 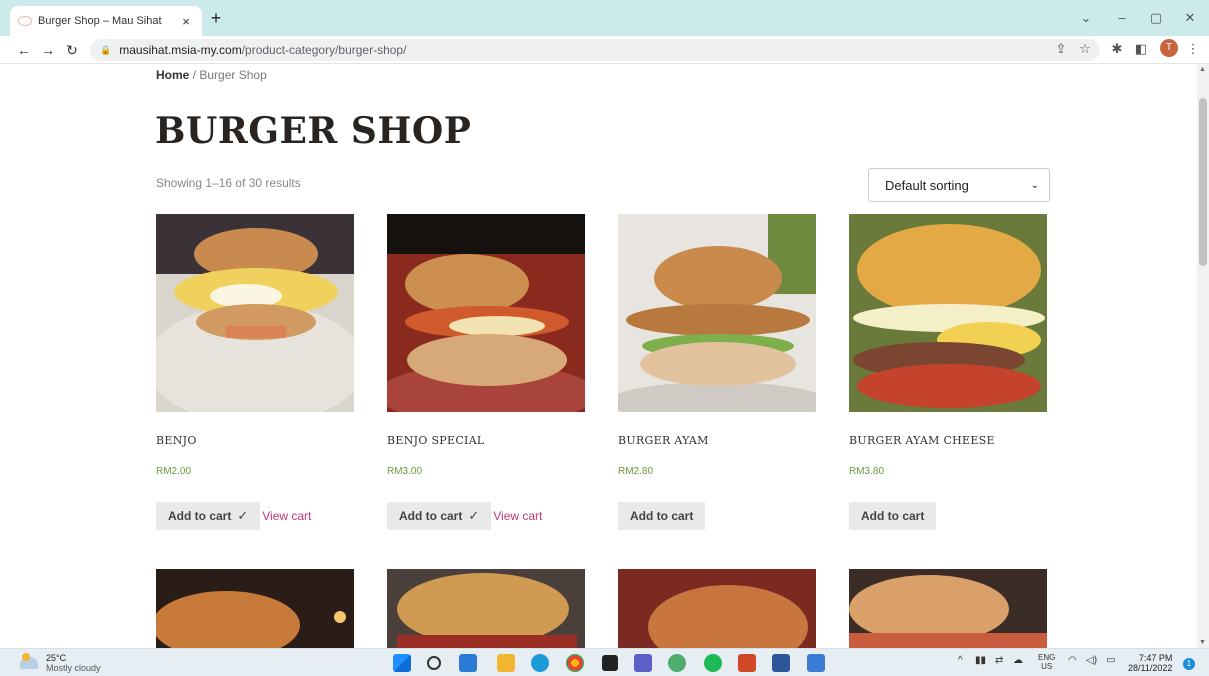 What do you see at coordinates (1018, 660) in the screenshot?
I see `cloud-icon: ☁` at bounding box center [1018, 660].